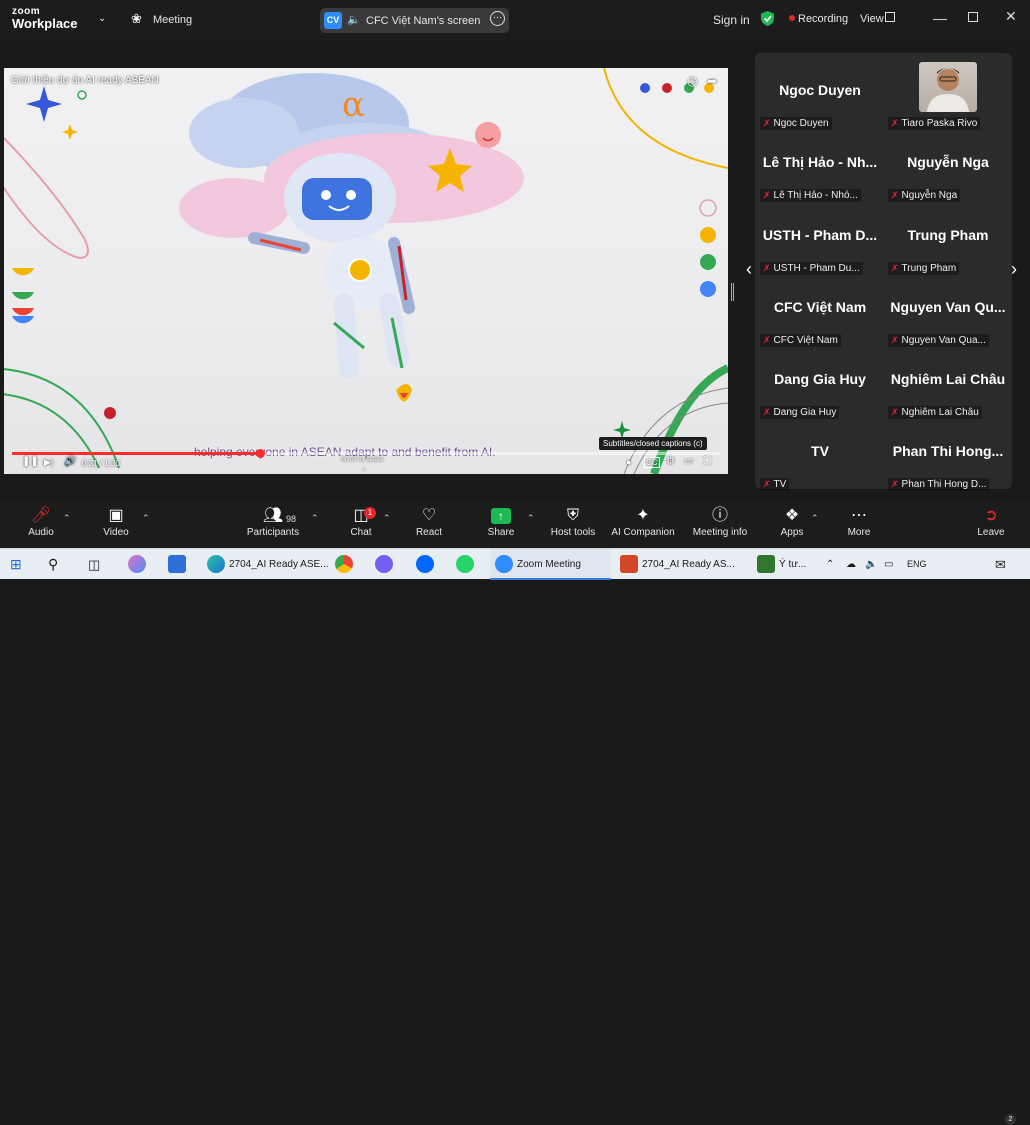 This screenshot has height=1125, width=1030. I want to click on search-icon: ⚲, so click(53, 564).